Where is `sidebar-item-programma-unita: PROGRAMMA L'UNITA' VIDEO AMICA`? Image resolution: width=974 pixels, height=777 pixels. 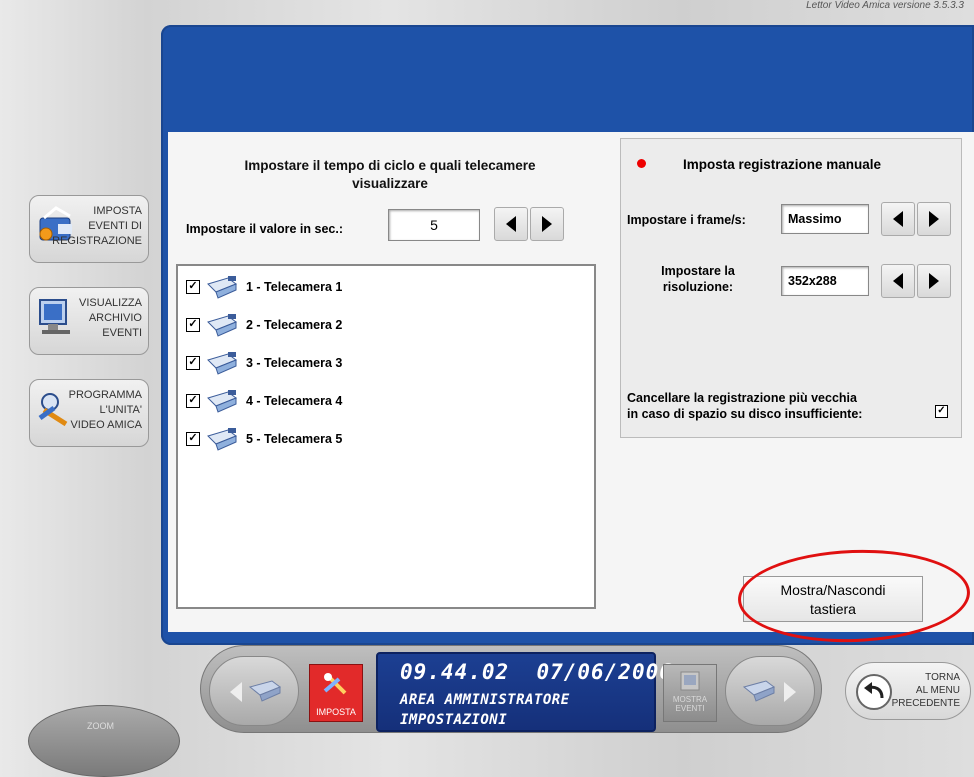 sidebar-item-programma-unita: PROGRAMMA L'UNITA' VIDEO AMICA is located at coordinates (89, 413).